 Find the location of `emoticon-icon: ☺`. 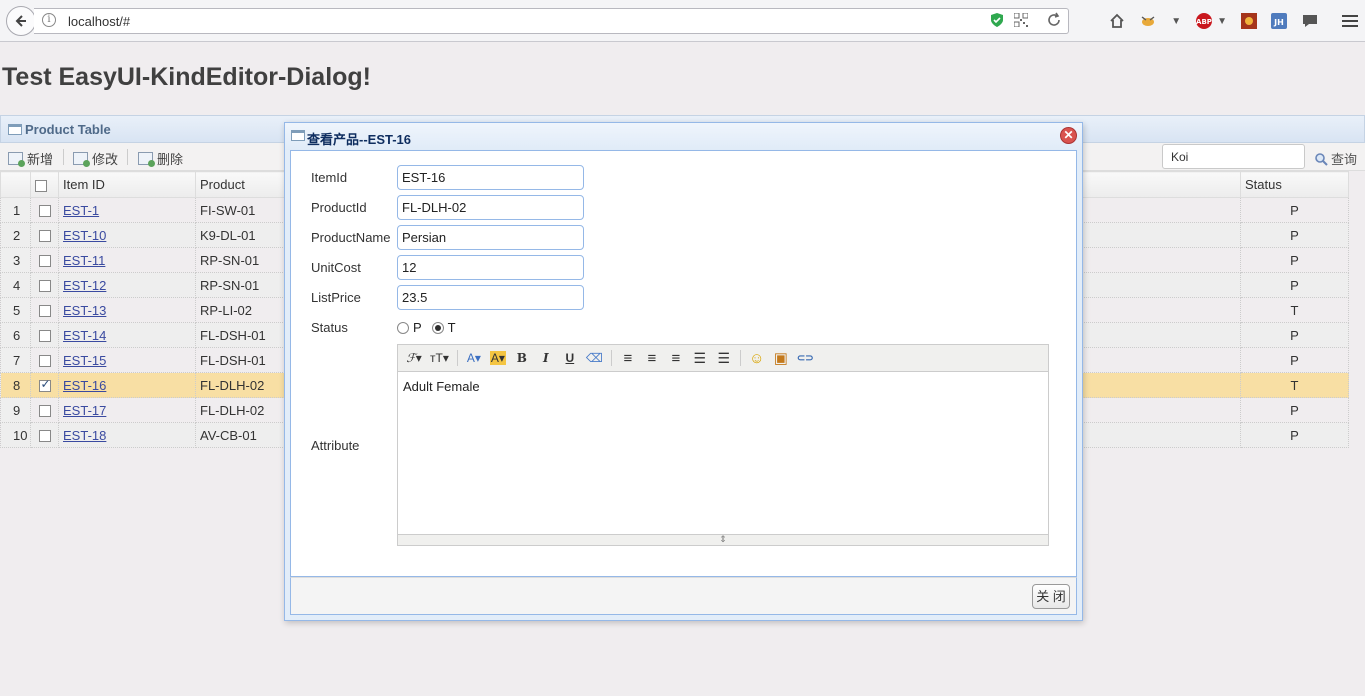

emoticon-icon: ☺ is located at coordinates (757, 358).